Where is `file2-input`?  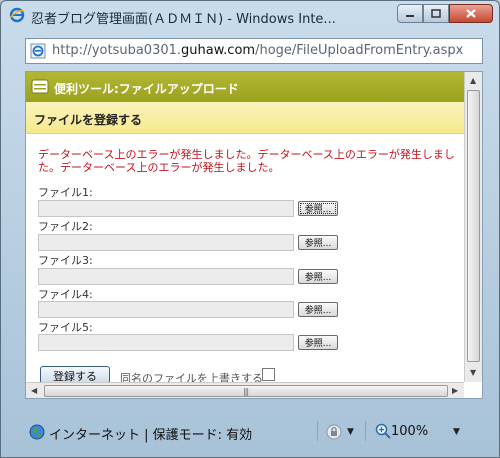 file2-input is located at coordinates (166, 242).